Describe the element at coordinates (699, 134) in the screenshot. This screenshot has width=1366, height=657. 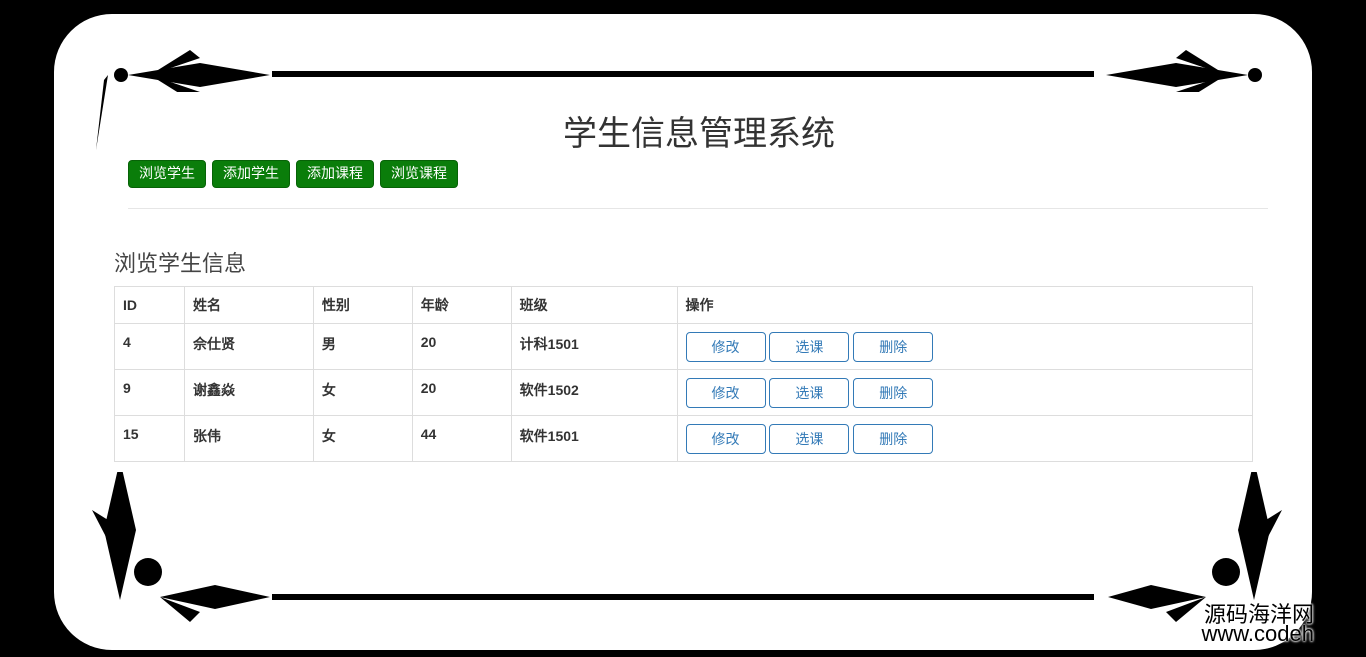
I see `page-title: 学生信息管理系统` at that location.